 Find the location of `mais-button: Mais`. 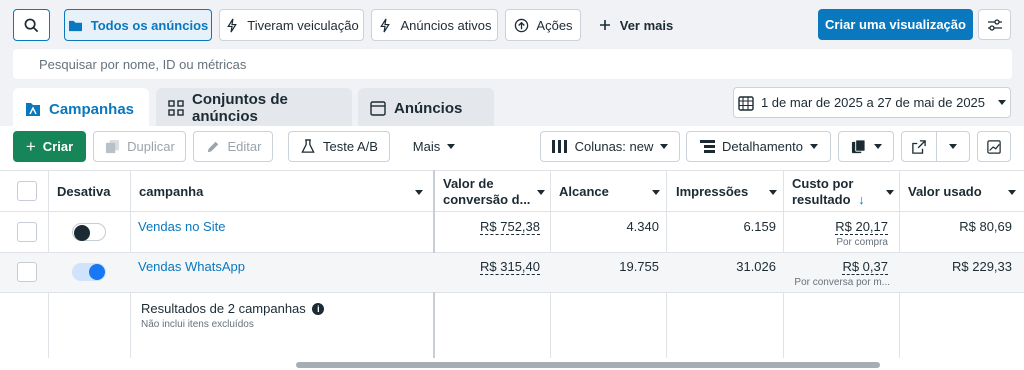

mais-button: Mais is located at coordinates (434, 146).